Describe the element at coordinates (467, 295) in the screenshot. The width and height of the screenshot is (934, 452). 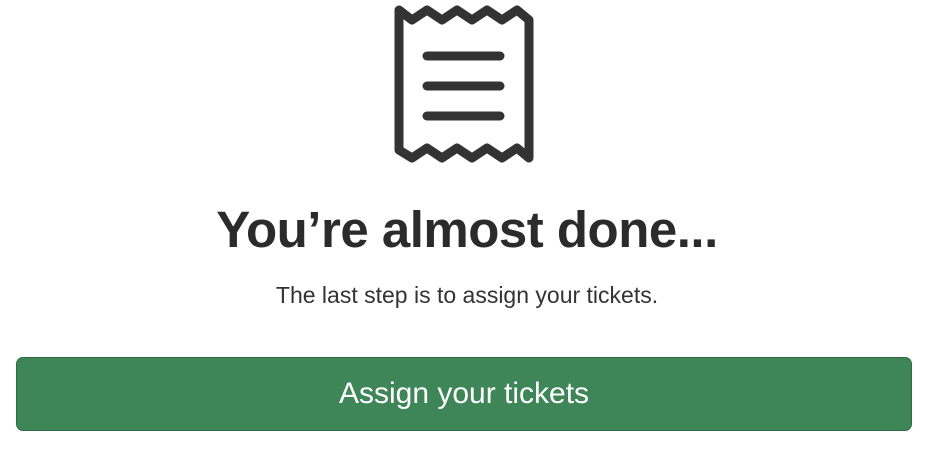
I see `page-subtitle: The last step is to assign your tickets.` at that location.